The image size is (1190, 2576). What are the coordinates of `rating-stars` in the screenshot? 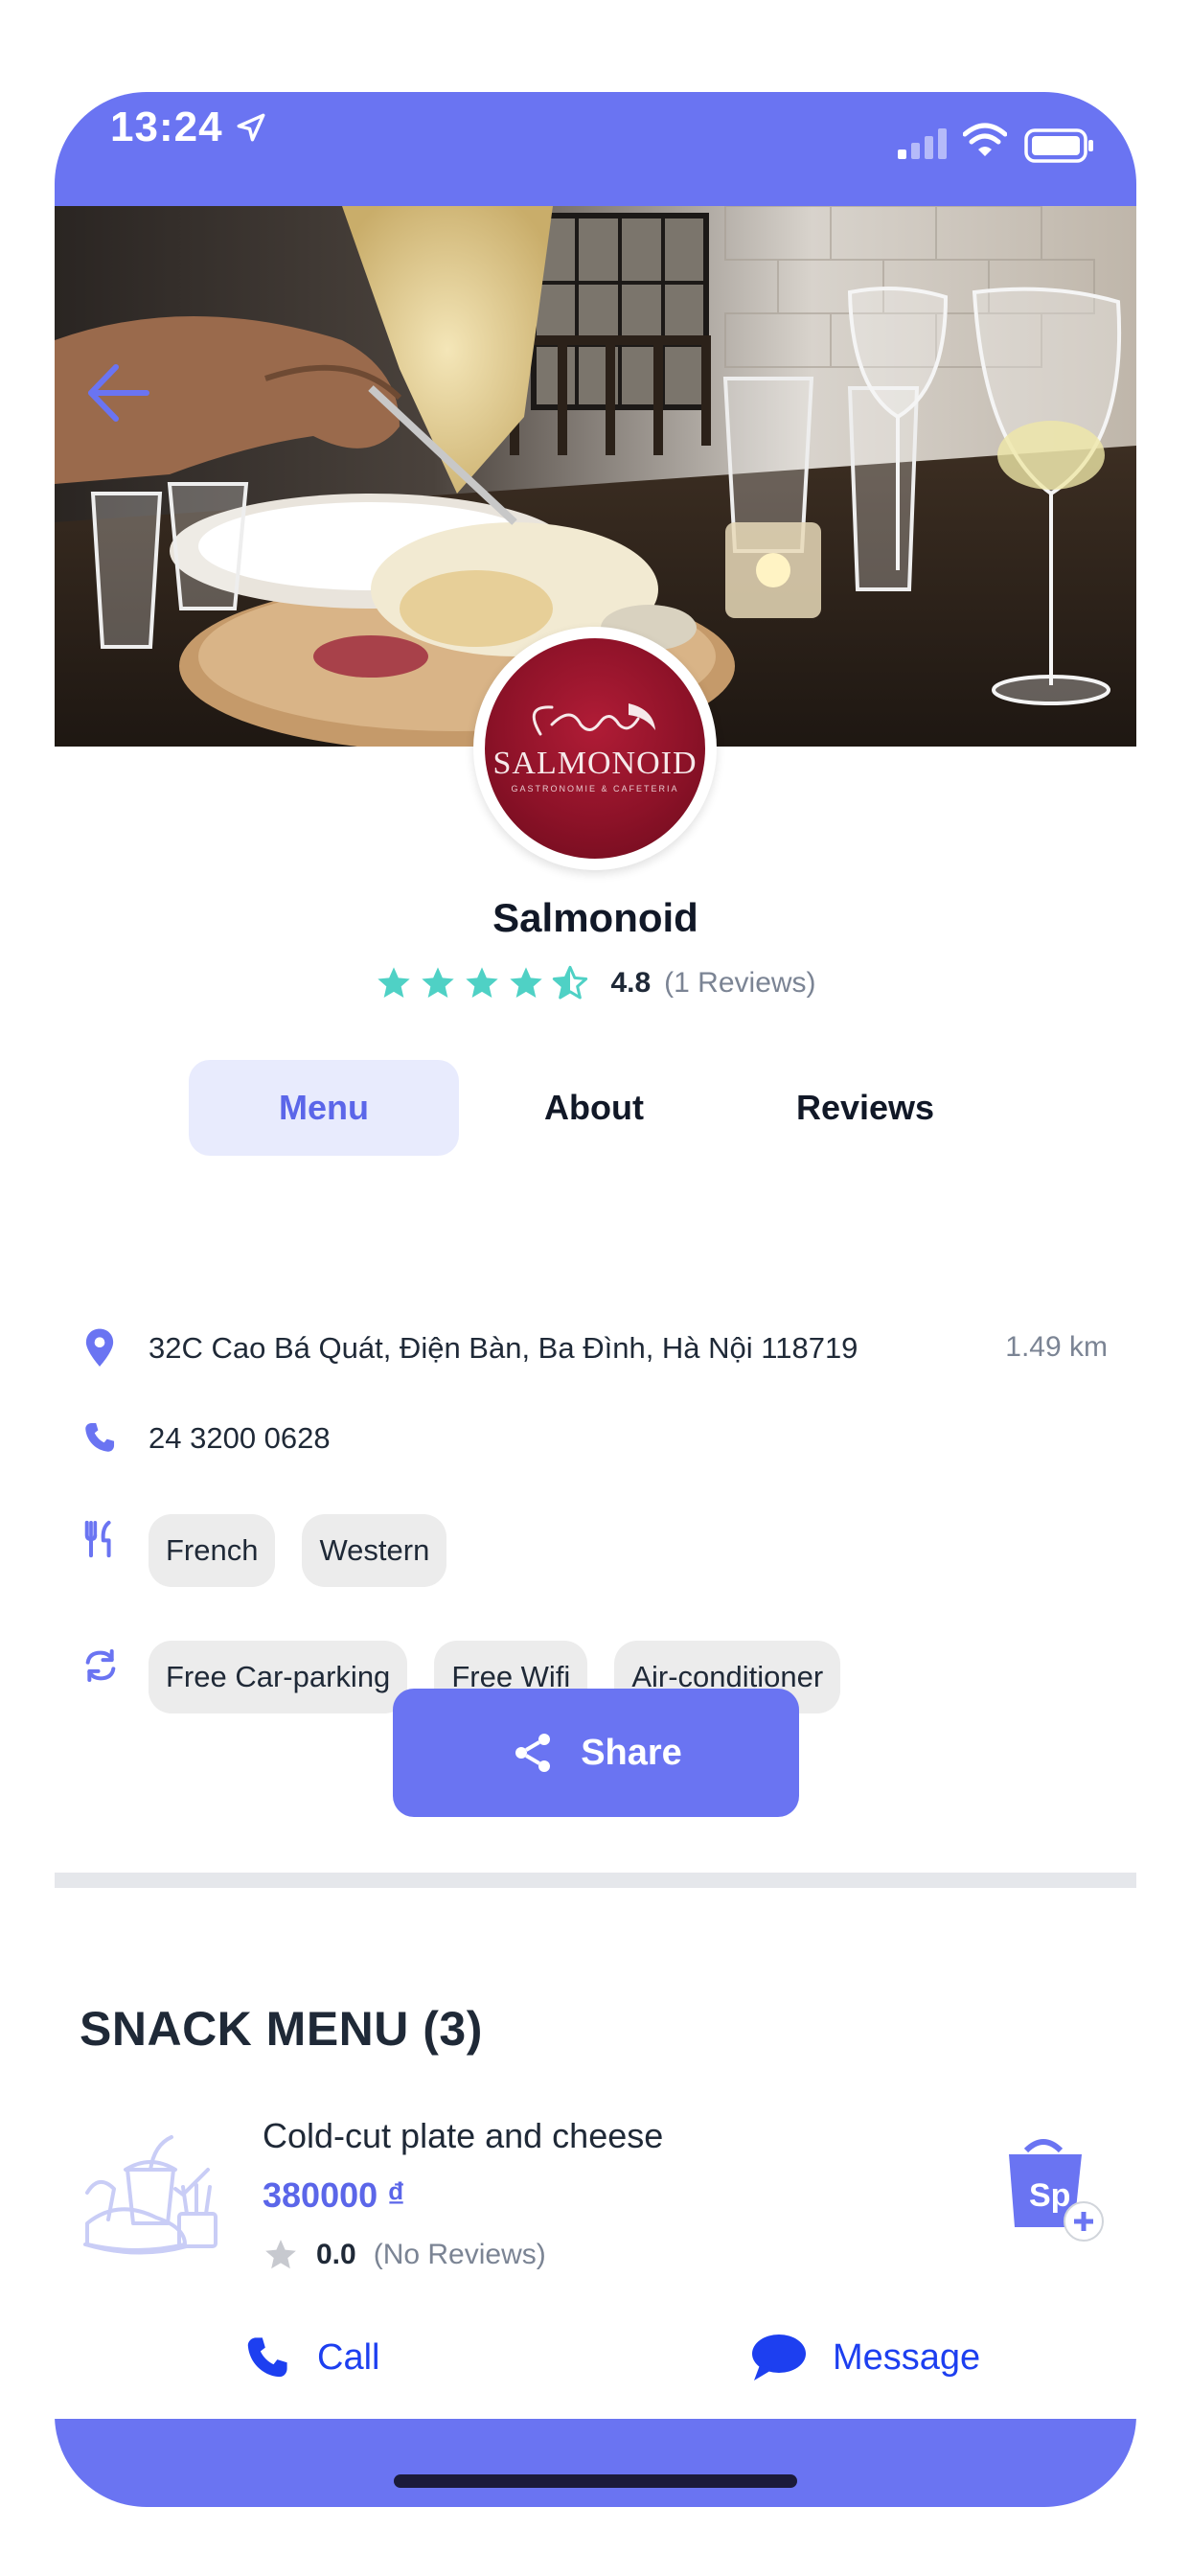 It's located at (482, 983).